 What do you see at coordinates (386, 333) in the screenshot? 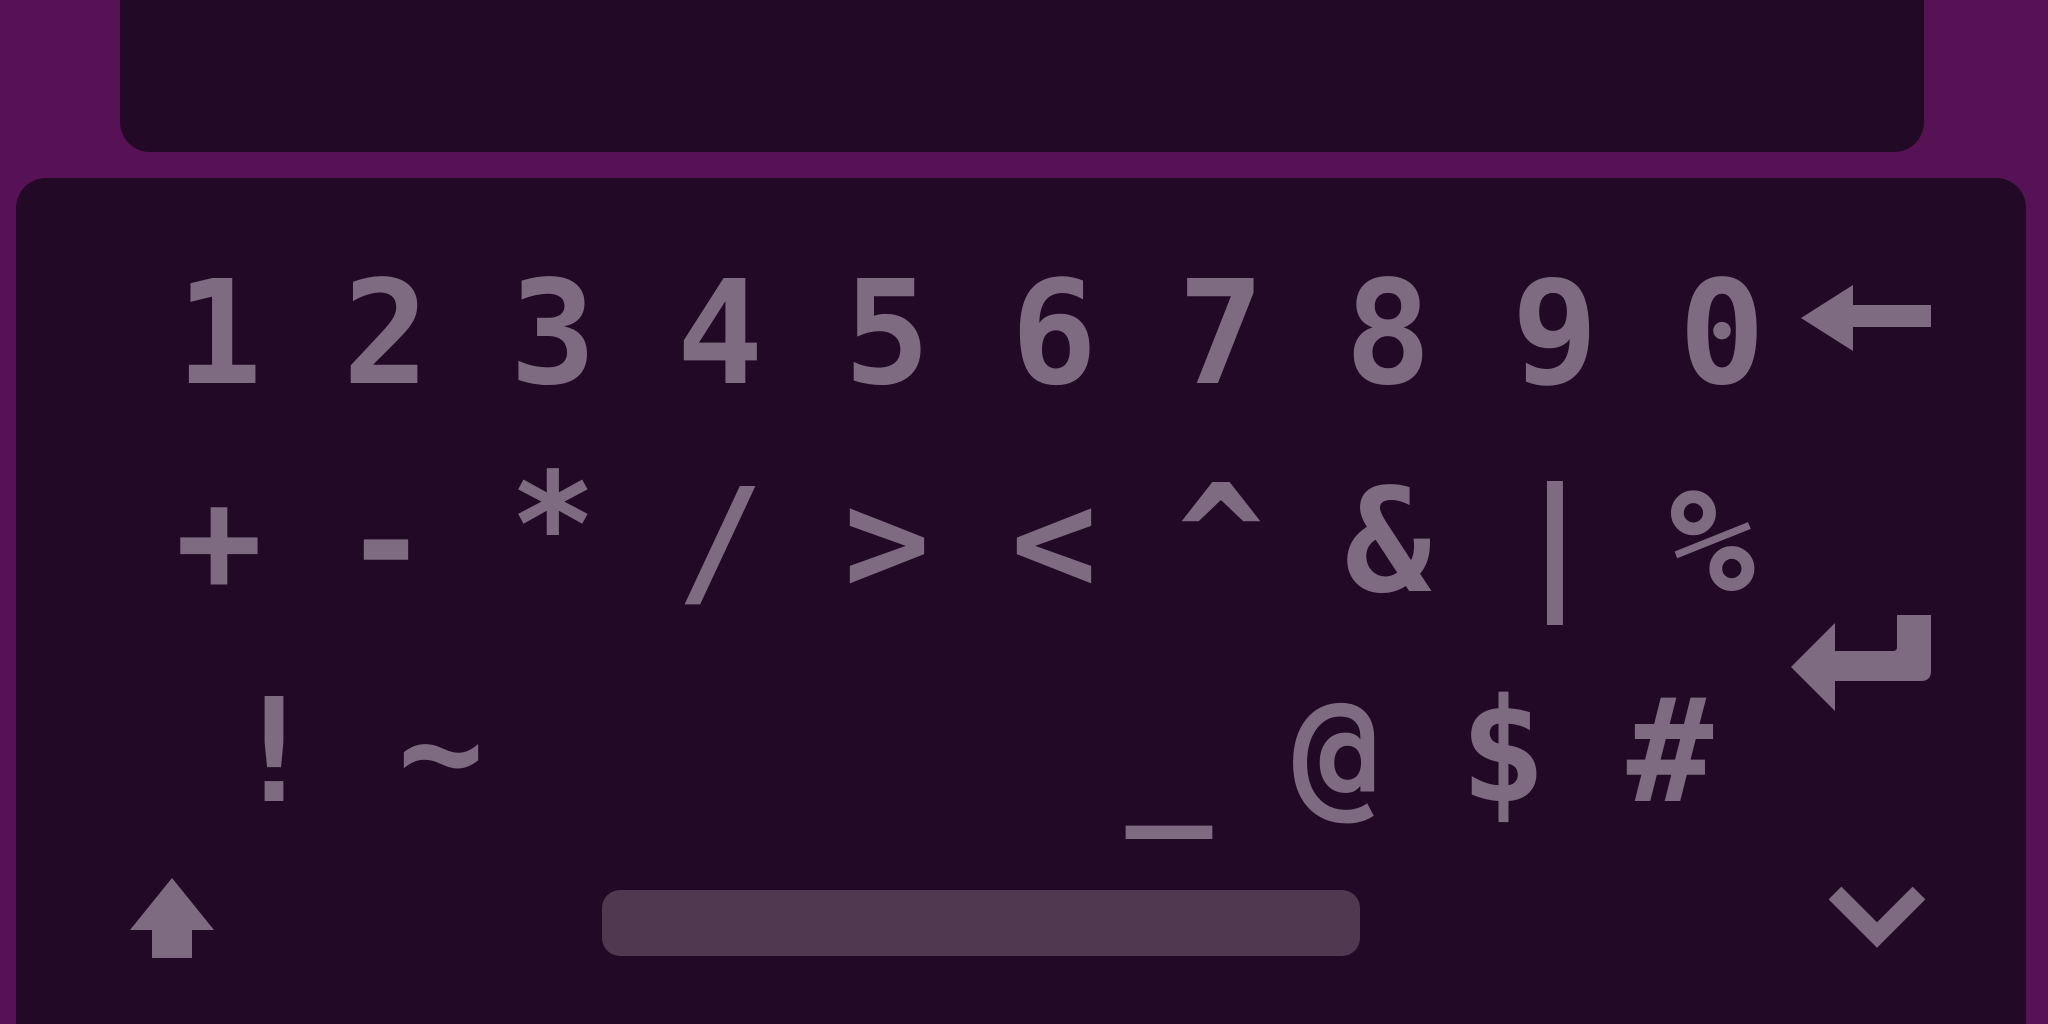
I see `key-2: 2` at bounding box center [386, 333].